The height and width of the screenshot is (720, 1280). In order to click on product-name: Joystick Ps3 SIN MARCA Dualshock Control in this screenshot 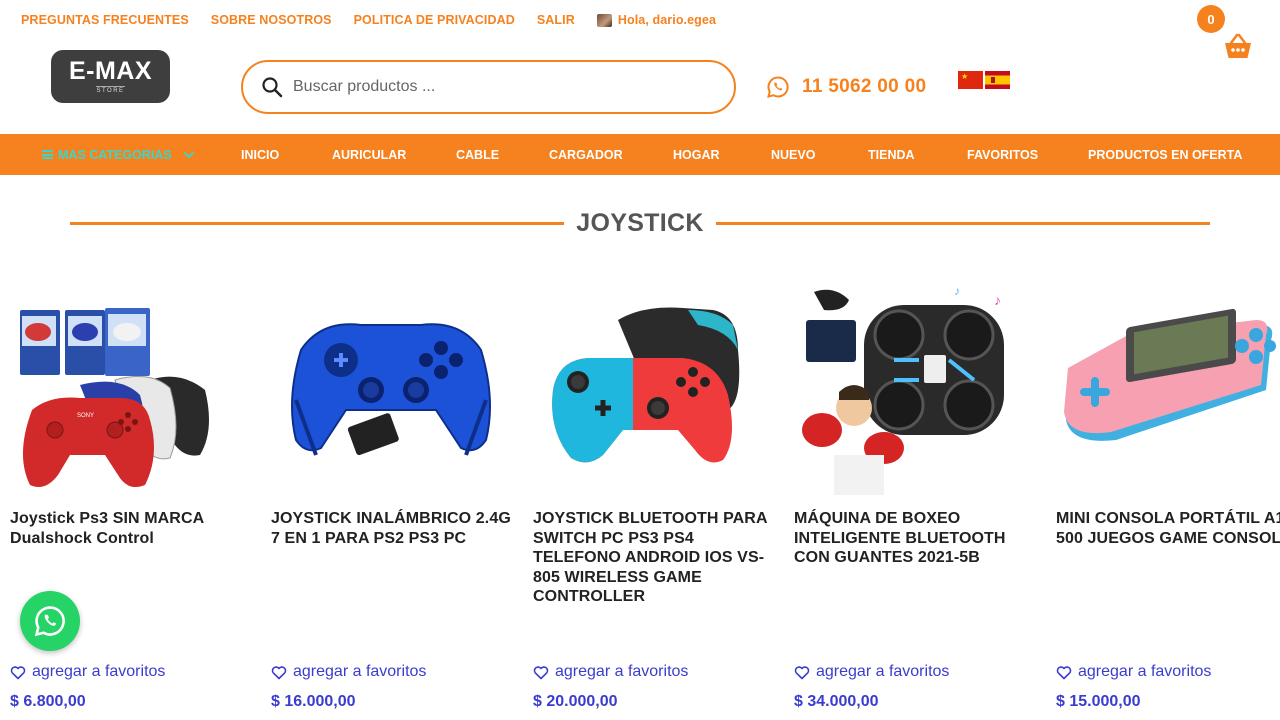, I will do `click(130, 528)`.